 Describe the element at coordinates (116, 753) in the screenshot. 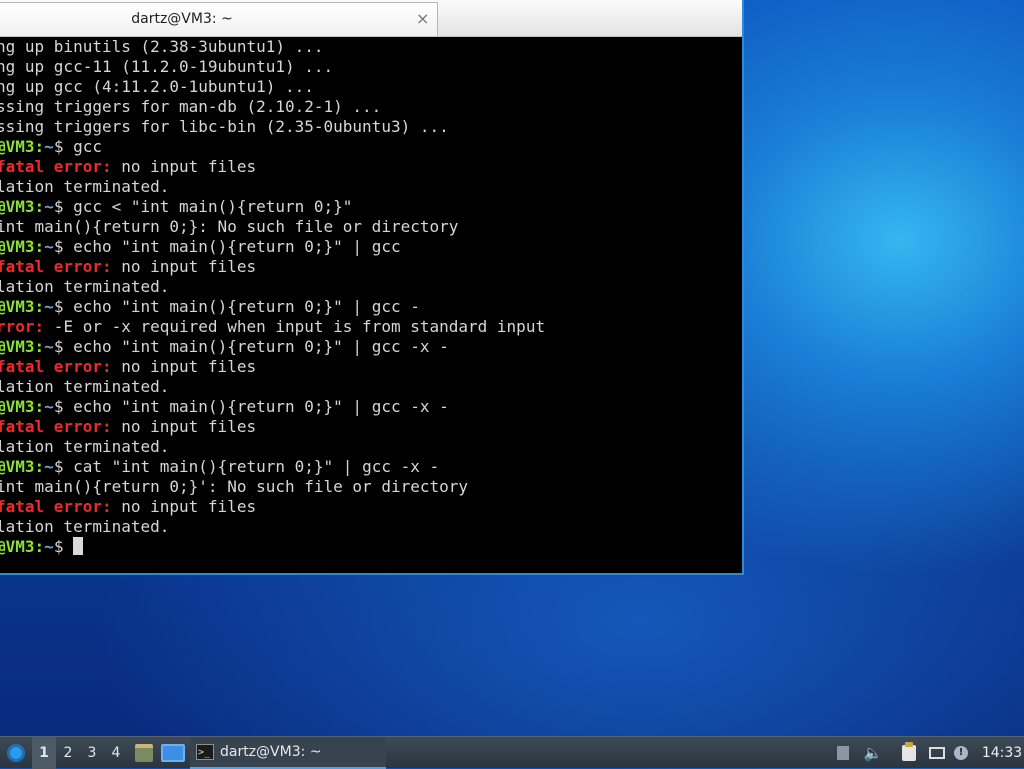

I see `workspace-4-button: 4` at that location.